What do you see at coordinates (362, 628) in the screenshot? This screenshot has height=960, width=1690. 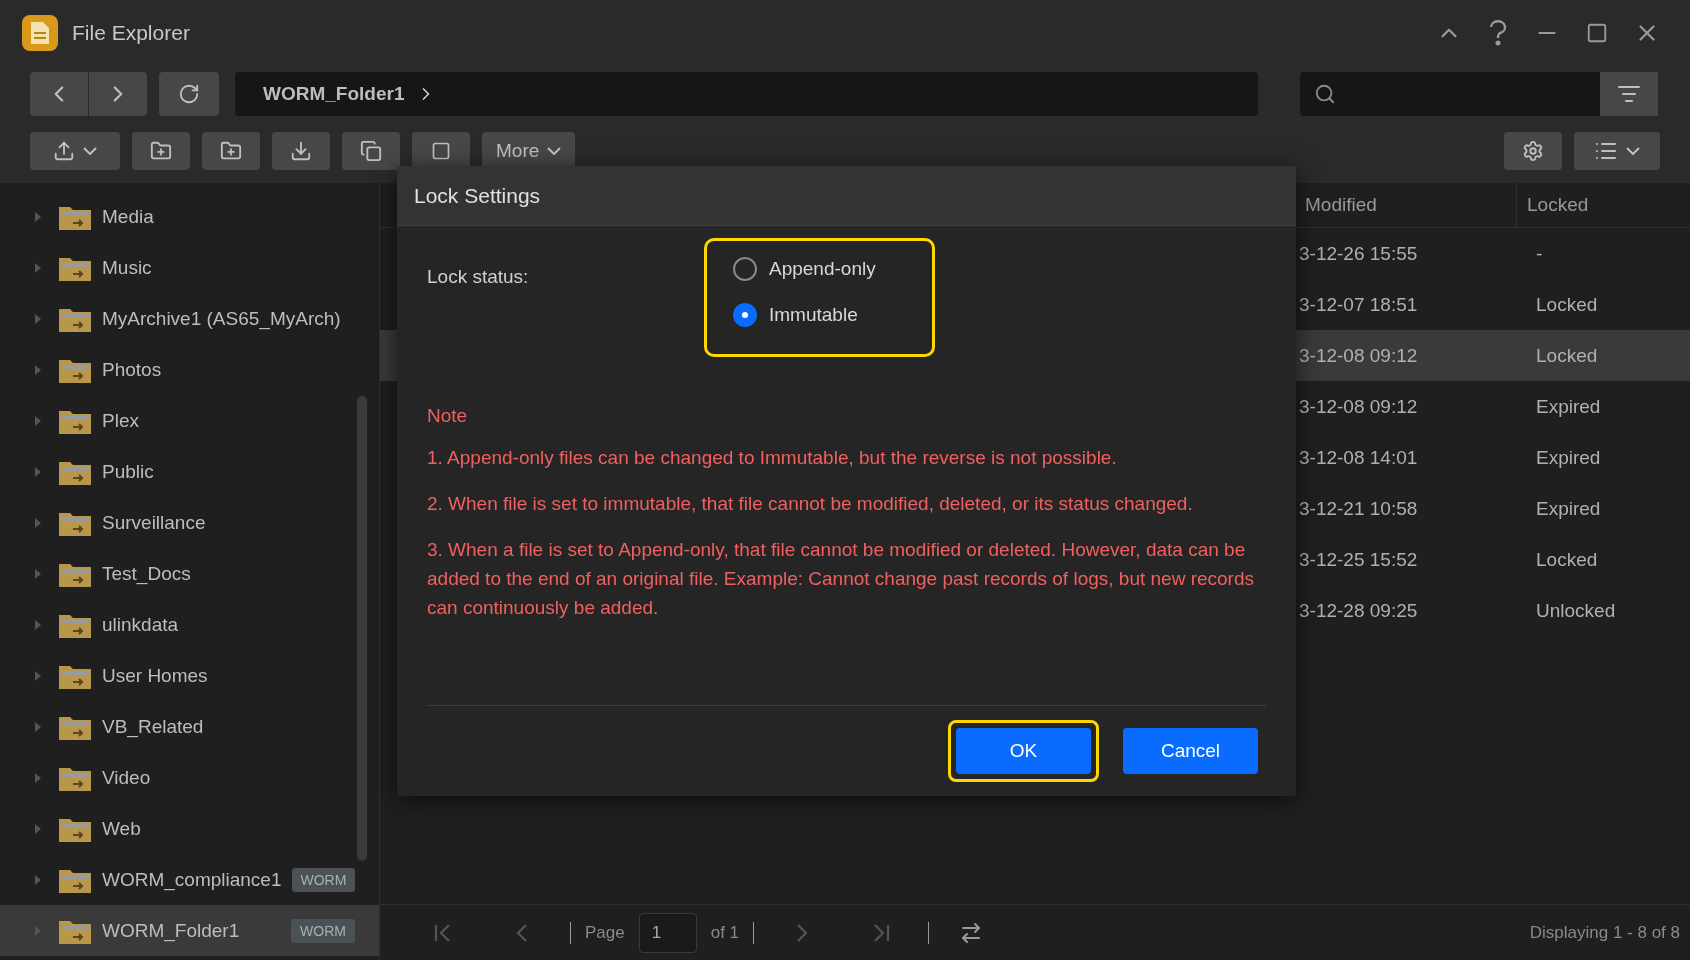 I see `scrollbar-thumb` at bounding box center [362, 628].